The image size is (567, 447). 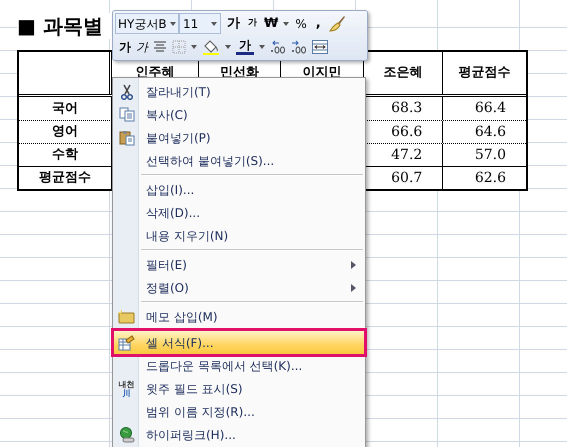 What do you see at coordinates (127, 92) in the screenshot?
I see `scissors-icon` at bounding box center [127, 92].